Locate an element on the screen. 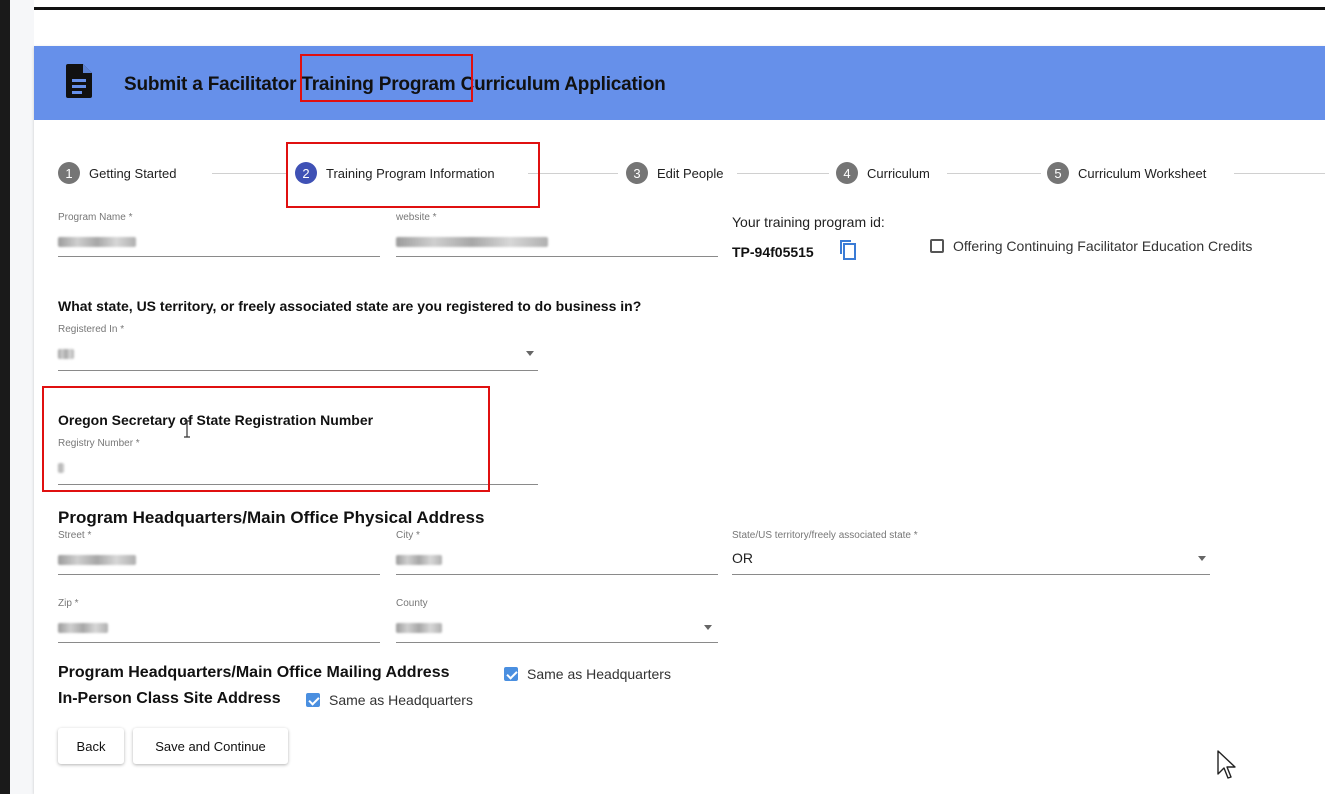 This screenshot has height=794, width=1325. registered-in-label: Registered In * is located at coordinates (91, 329).